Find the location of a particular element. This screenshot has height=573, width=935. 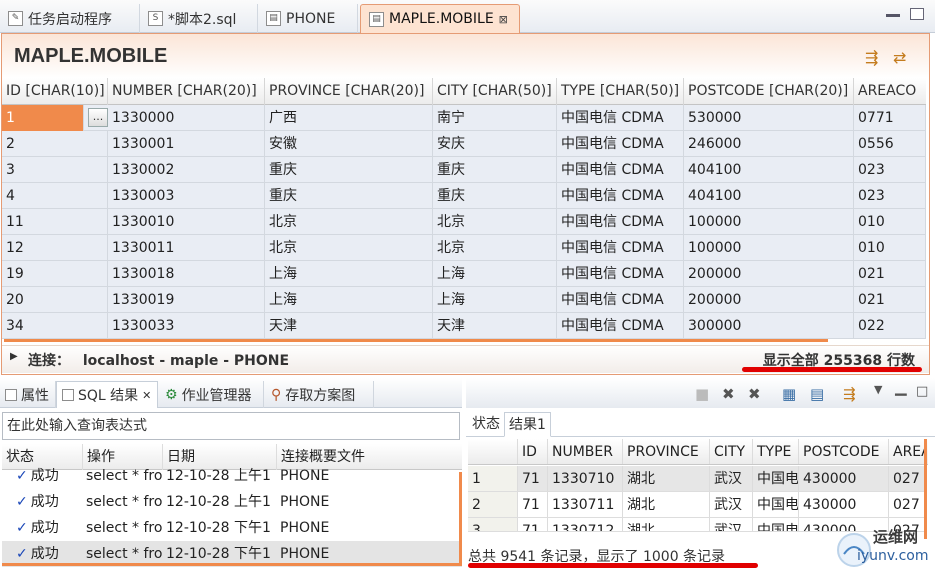

close-icon: ⊠ is located at coordinates (503, 19).